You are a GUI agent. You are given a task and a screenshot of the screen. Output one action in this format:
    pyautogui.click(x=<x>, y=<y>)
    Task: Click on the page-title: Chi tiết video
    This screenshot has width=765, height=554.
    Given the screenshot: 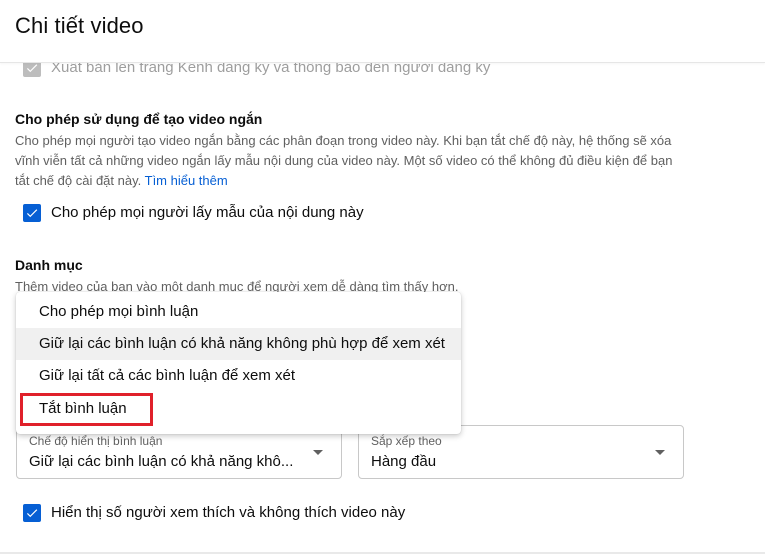 What is the action you would take?
    pyautogui.click(x=79, y=25)
    